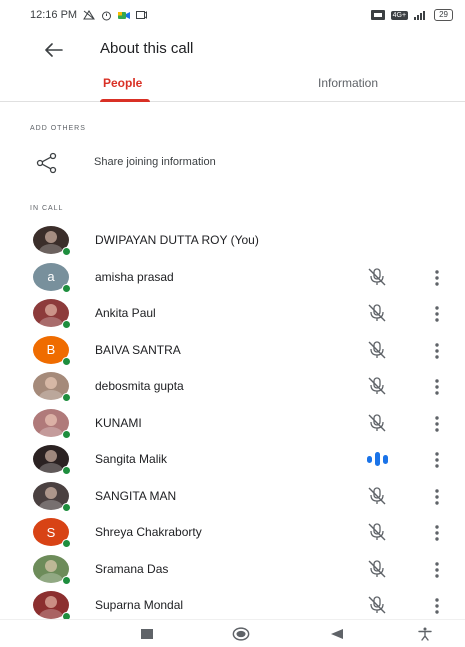 Image resolution: width=465 pixels, height=647 pixels. What do you see at coordinates (132, 568) in the screenshot?
I see `participant-name: Sramana Das` at bounding box center [132, 568].